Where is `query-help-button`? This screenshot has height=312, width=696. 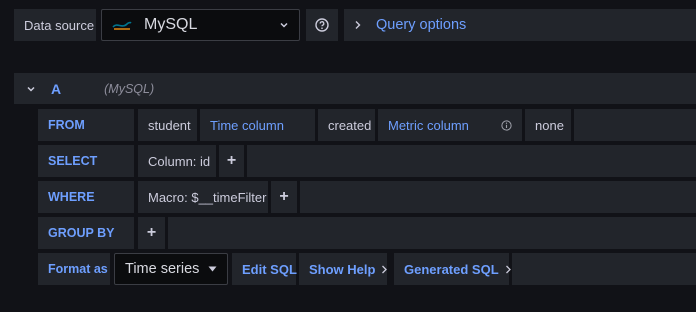 query-help-button is located at coordinates (322, 25).